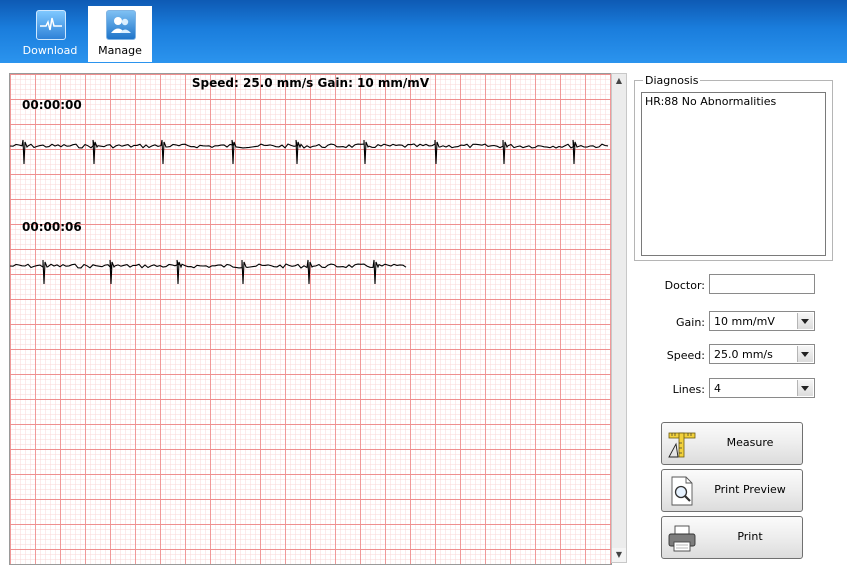 The height and width of the screenshot is (578, 847). Describe the element at coordinates (52, 227) in the screenshot. I see `strip-timestamp: 00:00:06` at that location.